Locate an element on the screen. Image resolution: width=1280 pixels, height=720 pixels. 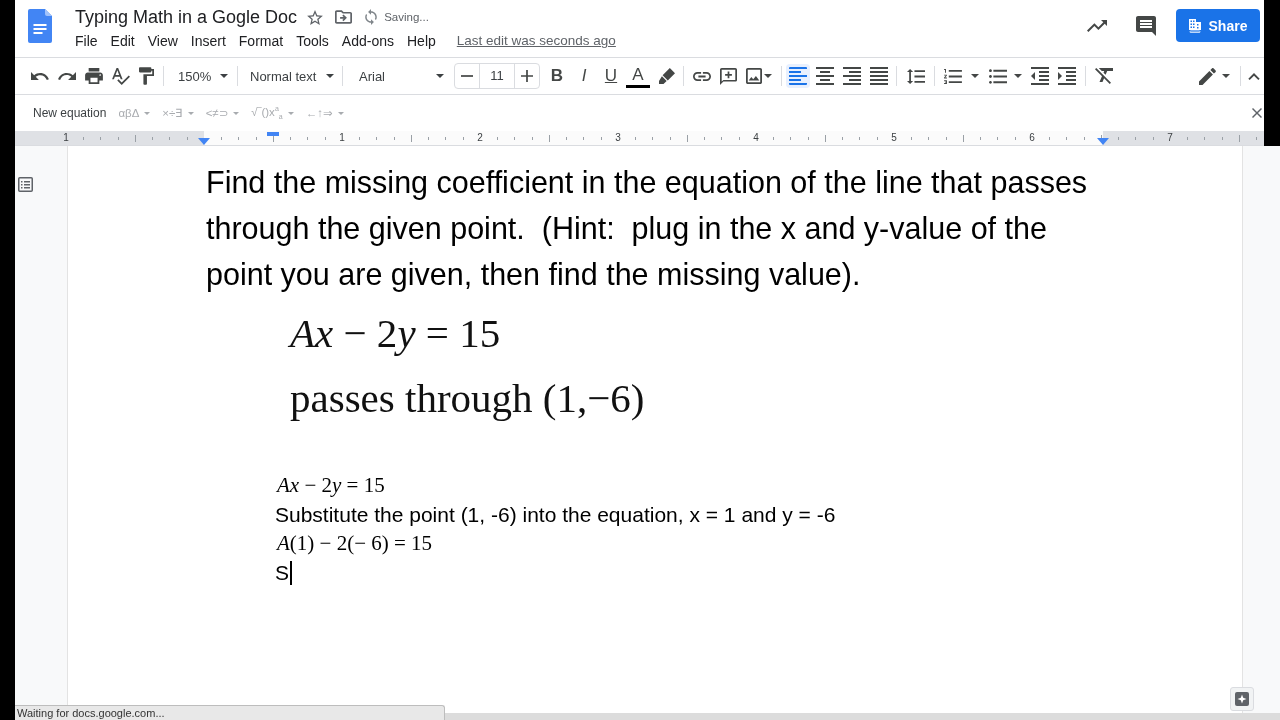
font-size-stepper: 11 is located at coordinates (497, 76).